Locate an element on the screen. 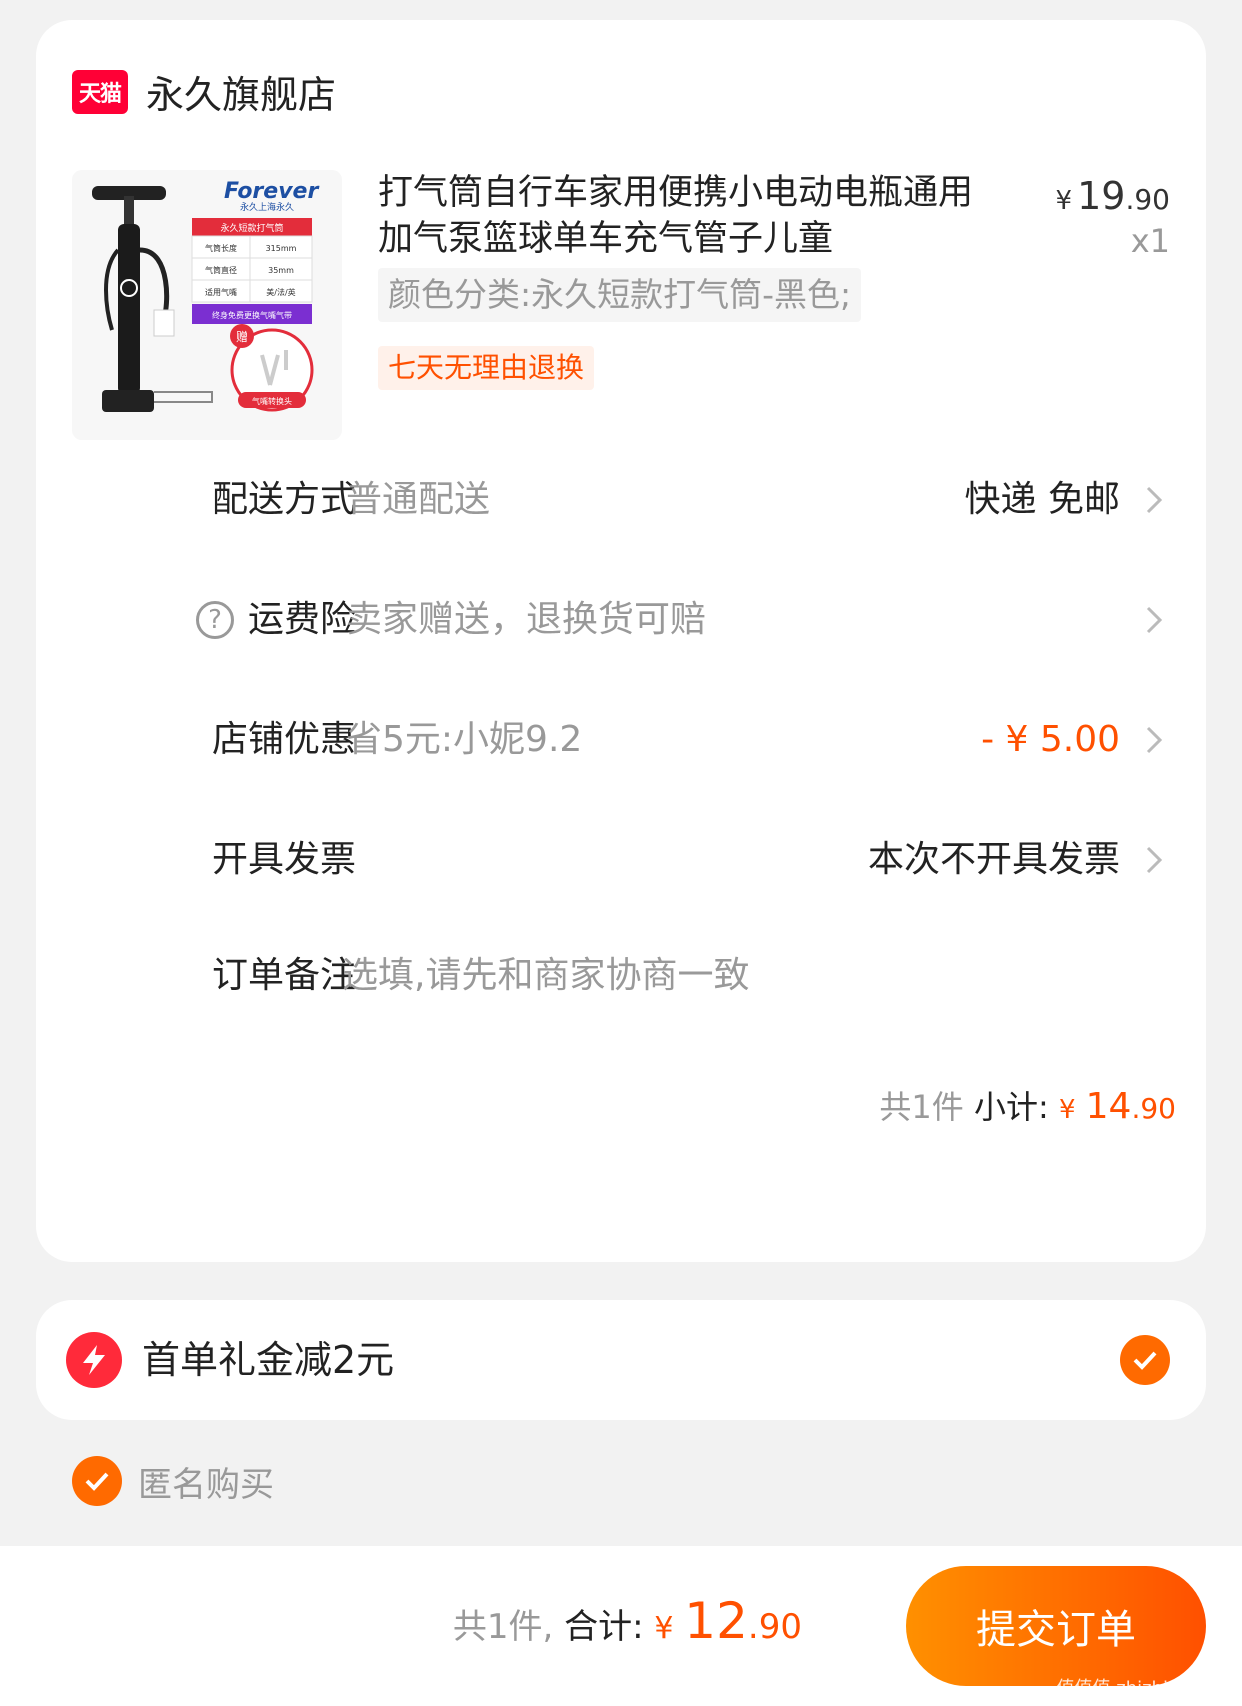 Image resolution: width=1242 pixels, height=1706 pixels. product-sku: 颜色分类:永久短款打气筒-黑色; is located at coordinates (620, 295).